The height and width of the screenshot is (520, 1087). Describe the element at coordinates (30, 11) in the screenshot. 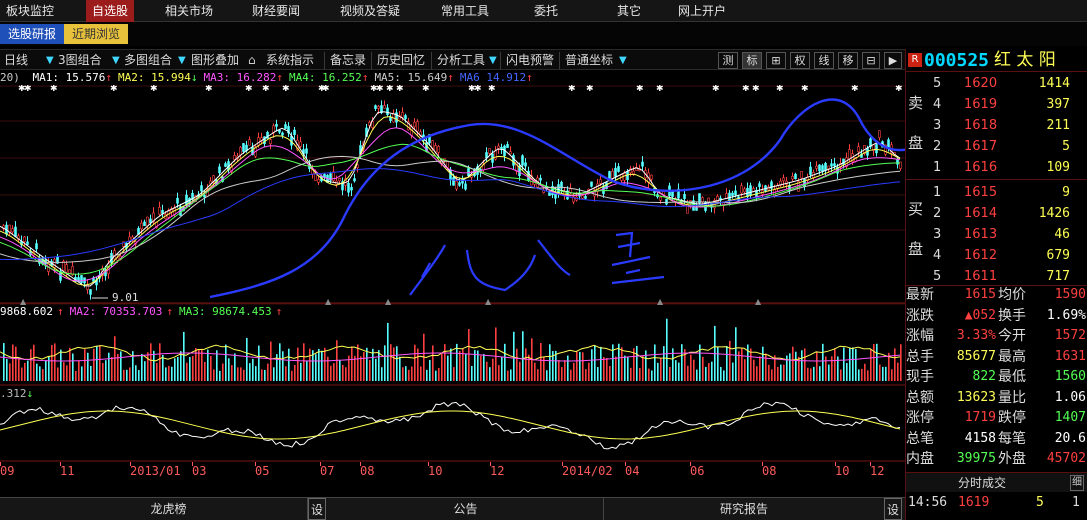

I see `nav-sector-monitor: 板块监控` at that location.